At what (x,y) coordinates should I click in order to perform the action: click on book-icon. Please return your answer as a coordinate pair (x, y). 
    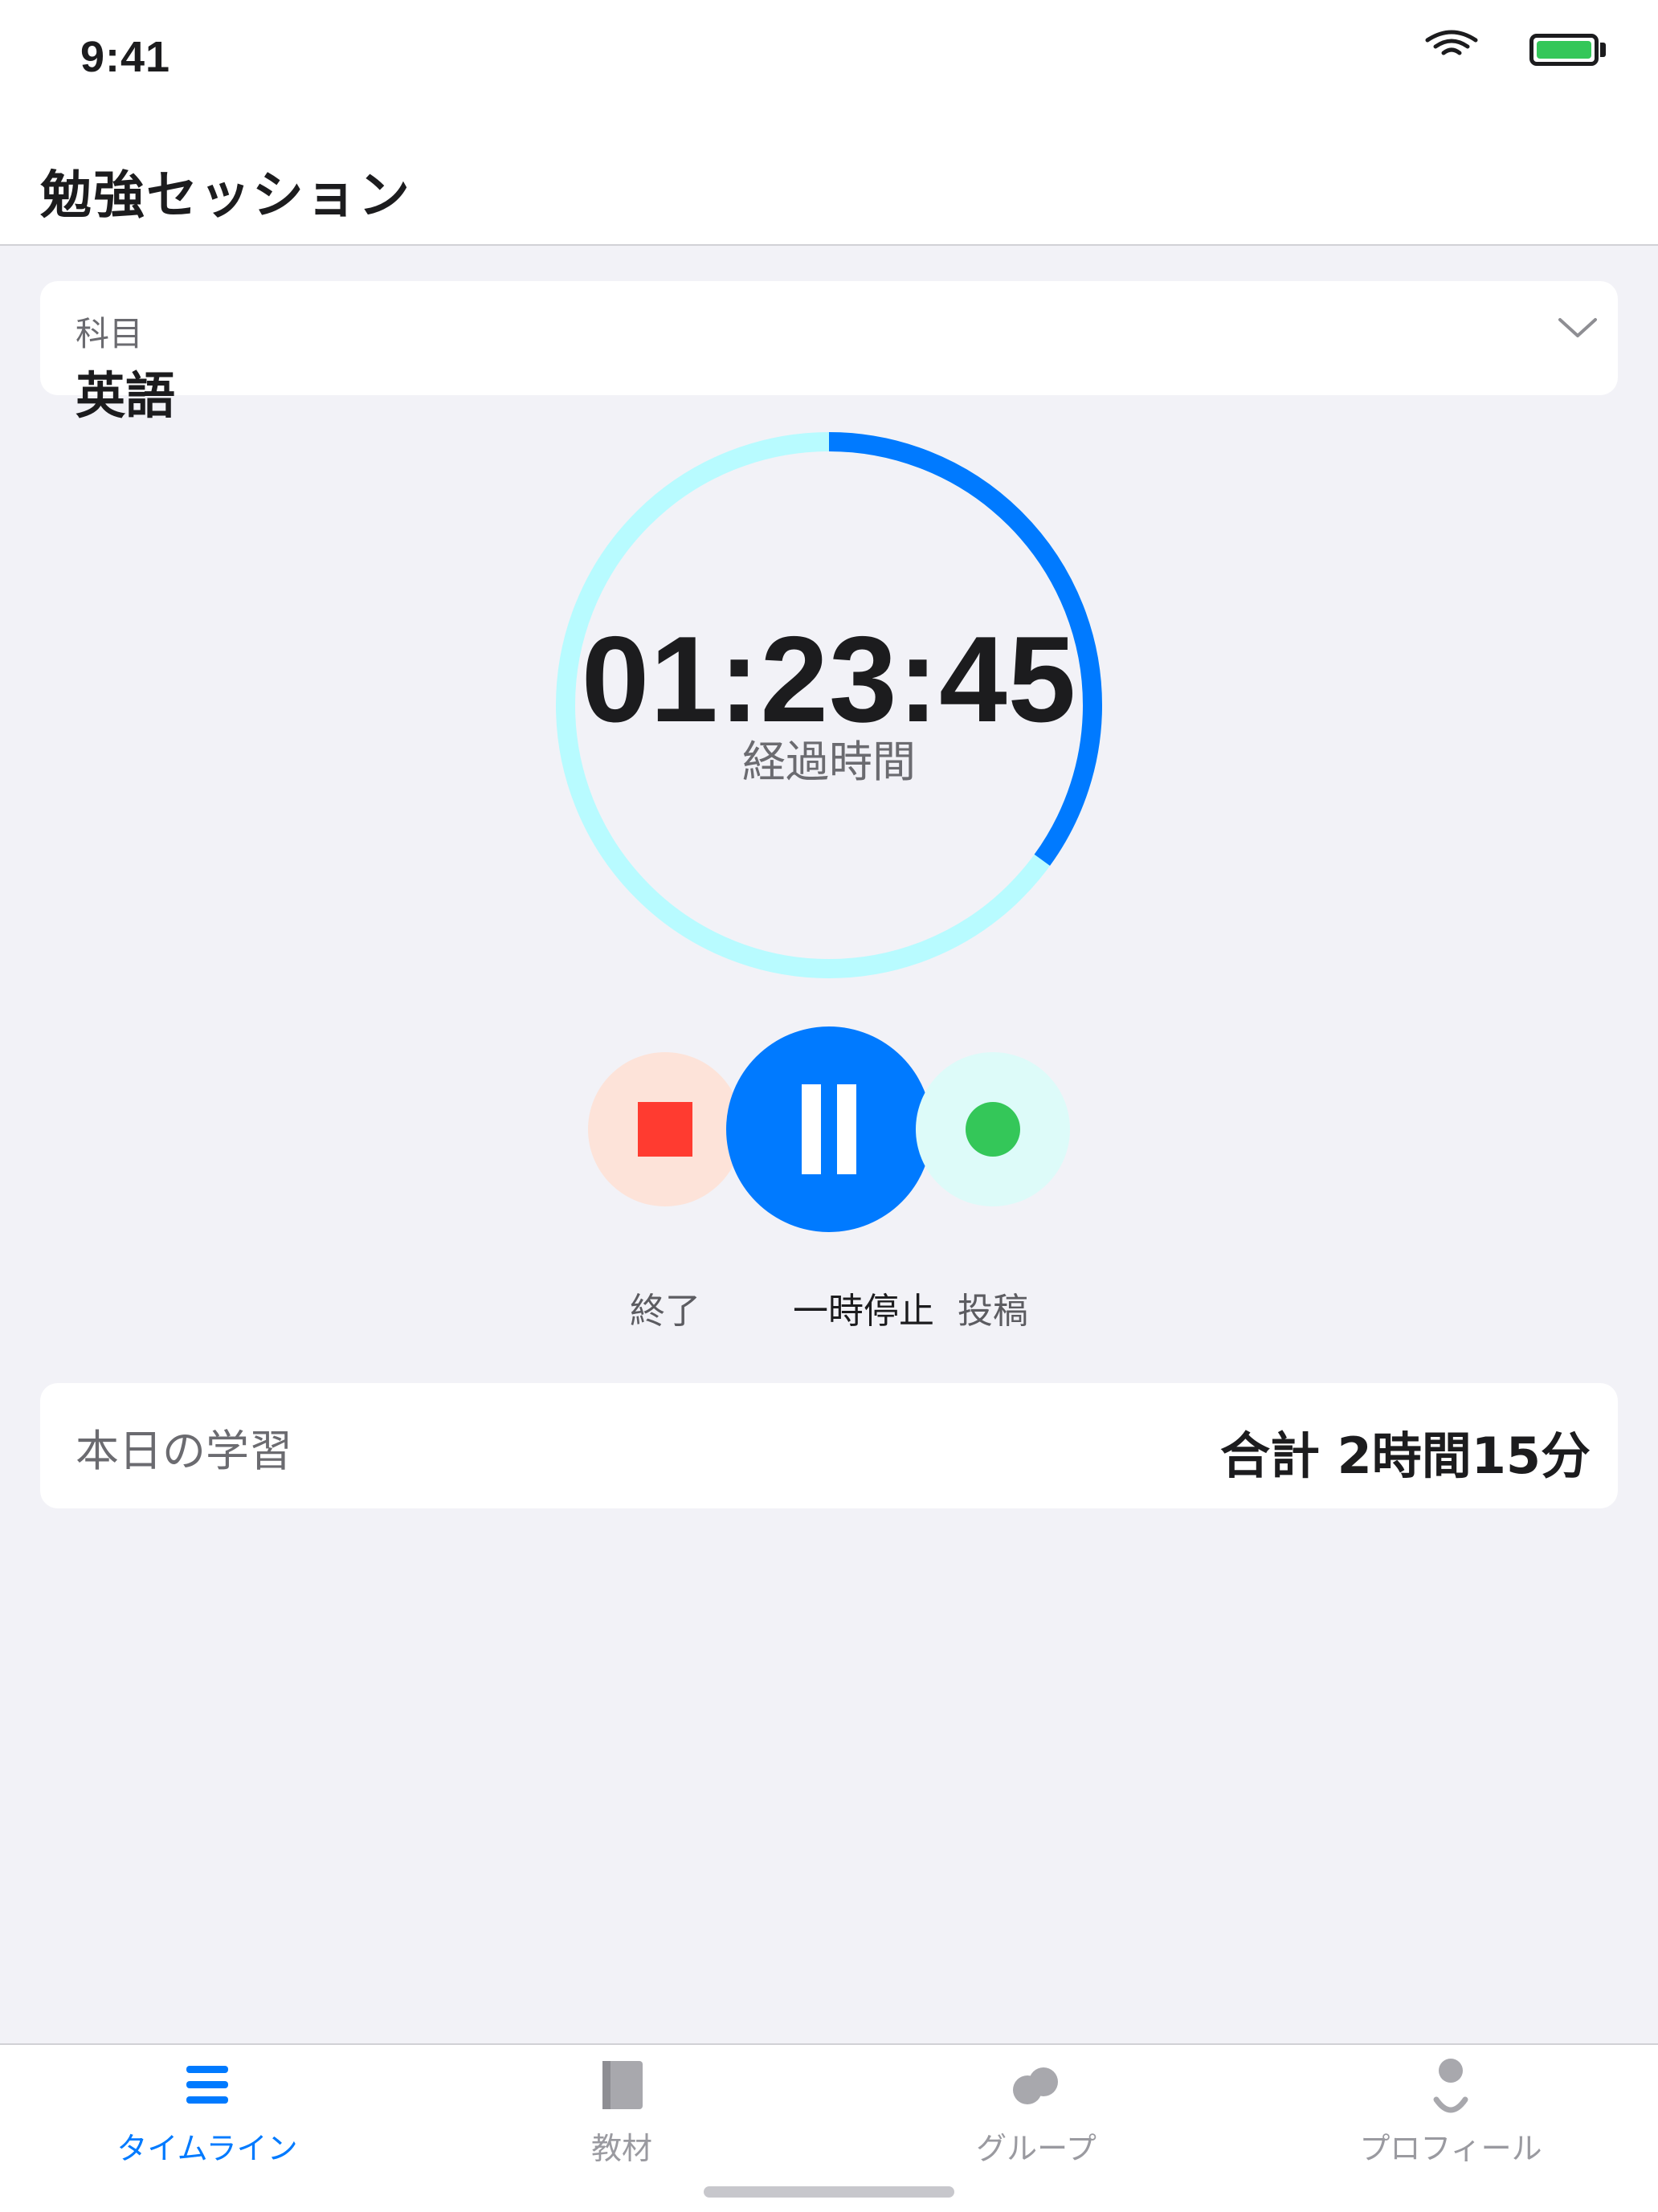
    Looking at the image, I should click on (622, 2085).